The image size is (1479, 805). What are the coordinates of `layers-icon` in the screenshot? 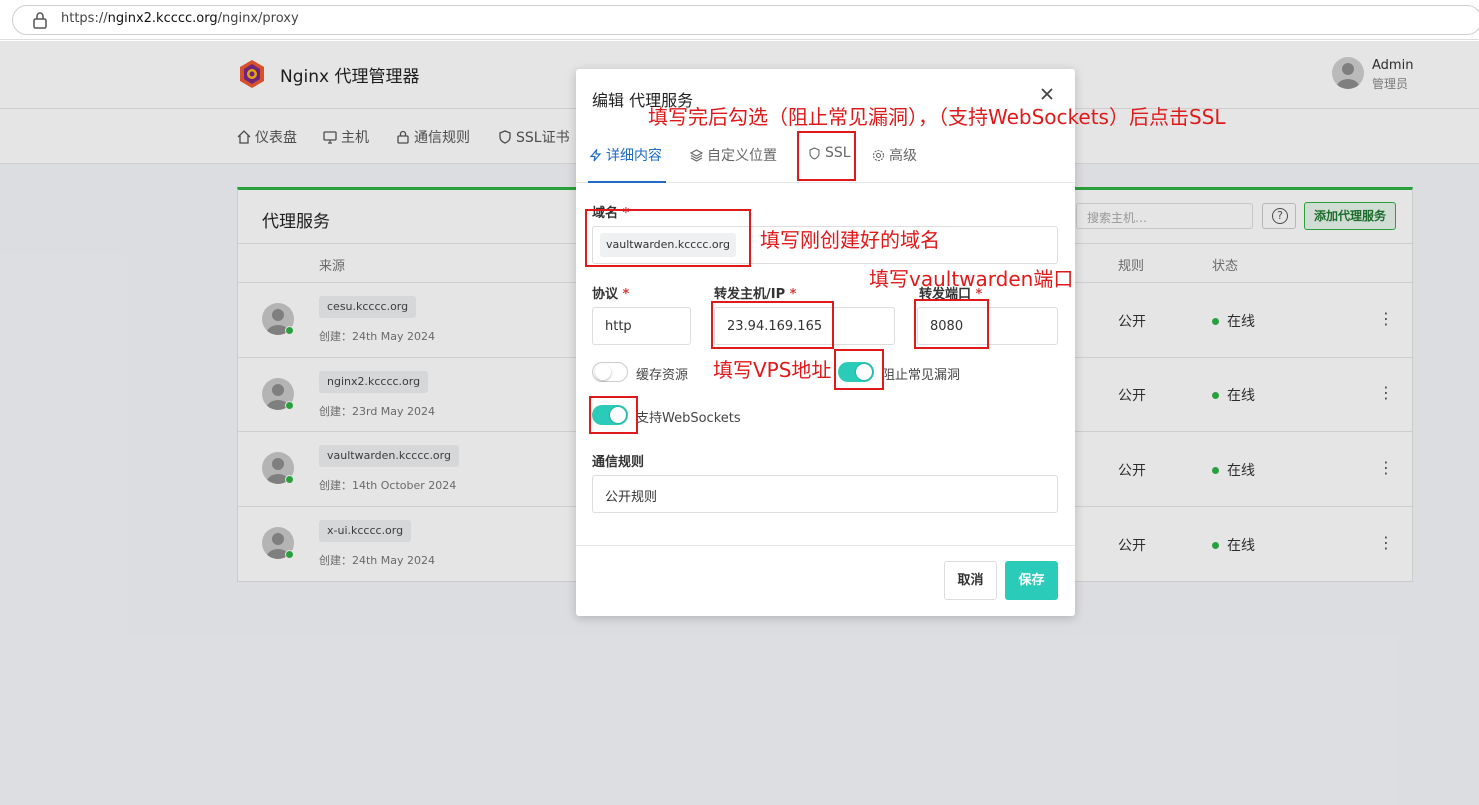 It's located at (696, 155).